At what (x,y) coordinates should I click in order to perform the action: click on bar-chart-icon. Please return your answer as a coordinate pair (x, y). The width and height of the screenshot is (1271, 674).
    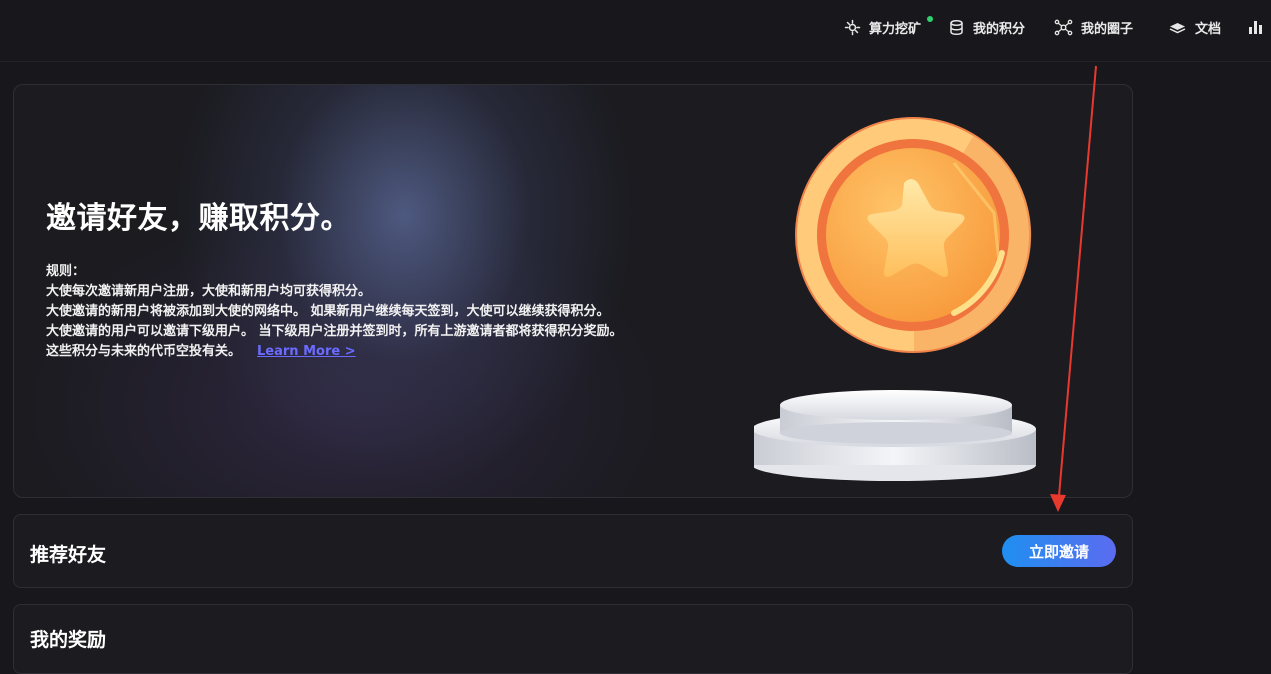
    Looking at the image, I should click on (1255, 27).